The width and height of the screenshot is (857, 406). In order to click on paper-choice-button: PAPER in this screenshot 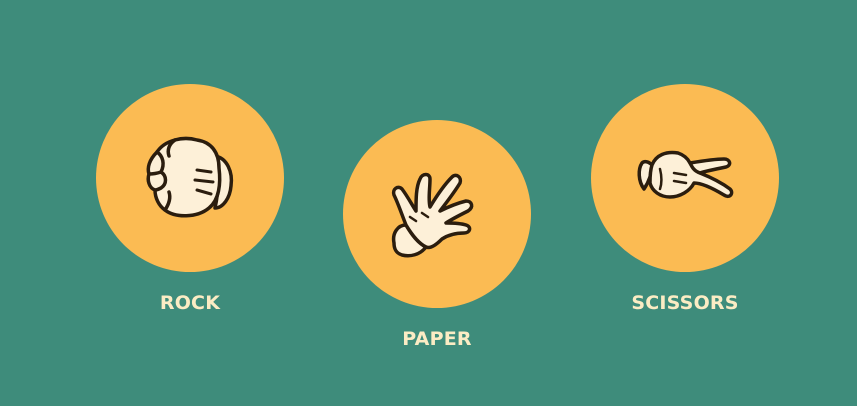, I will do `click(437, 235)`.